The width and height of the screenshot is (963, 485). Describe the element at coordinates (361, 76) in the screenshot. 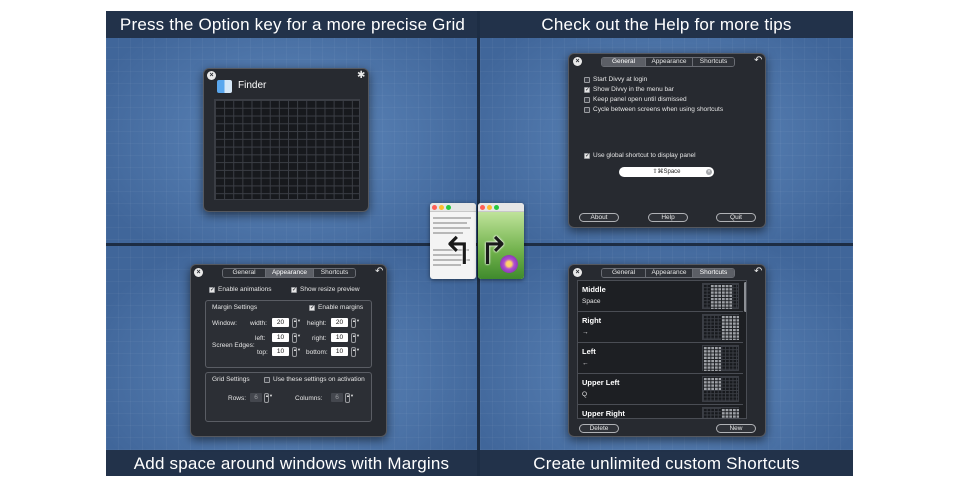

I see `gear-icon: ✱` at that location.